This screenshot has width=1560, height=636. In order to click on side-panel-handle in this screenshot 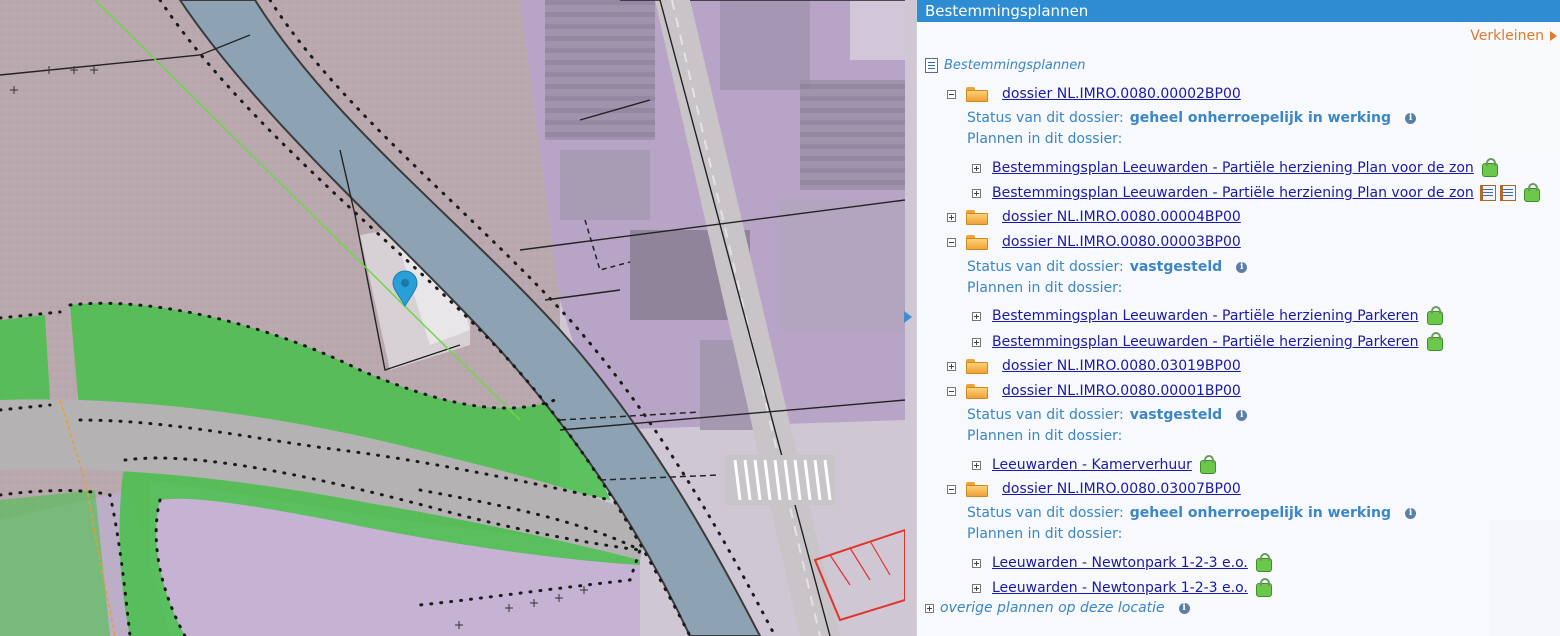, I will do `click(908, 317)`.